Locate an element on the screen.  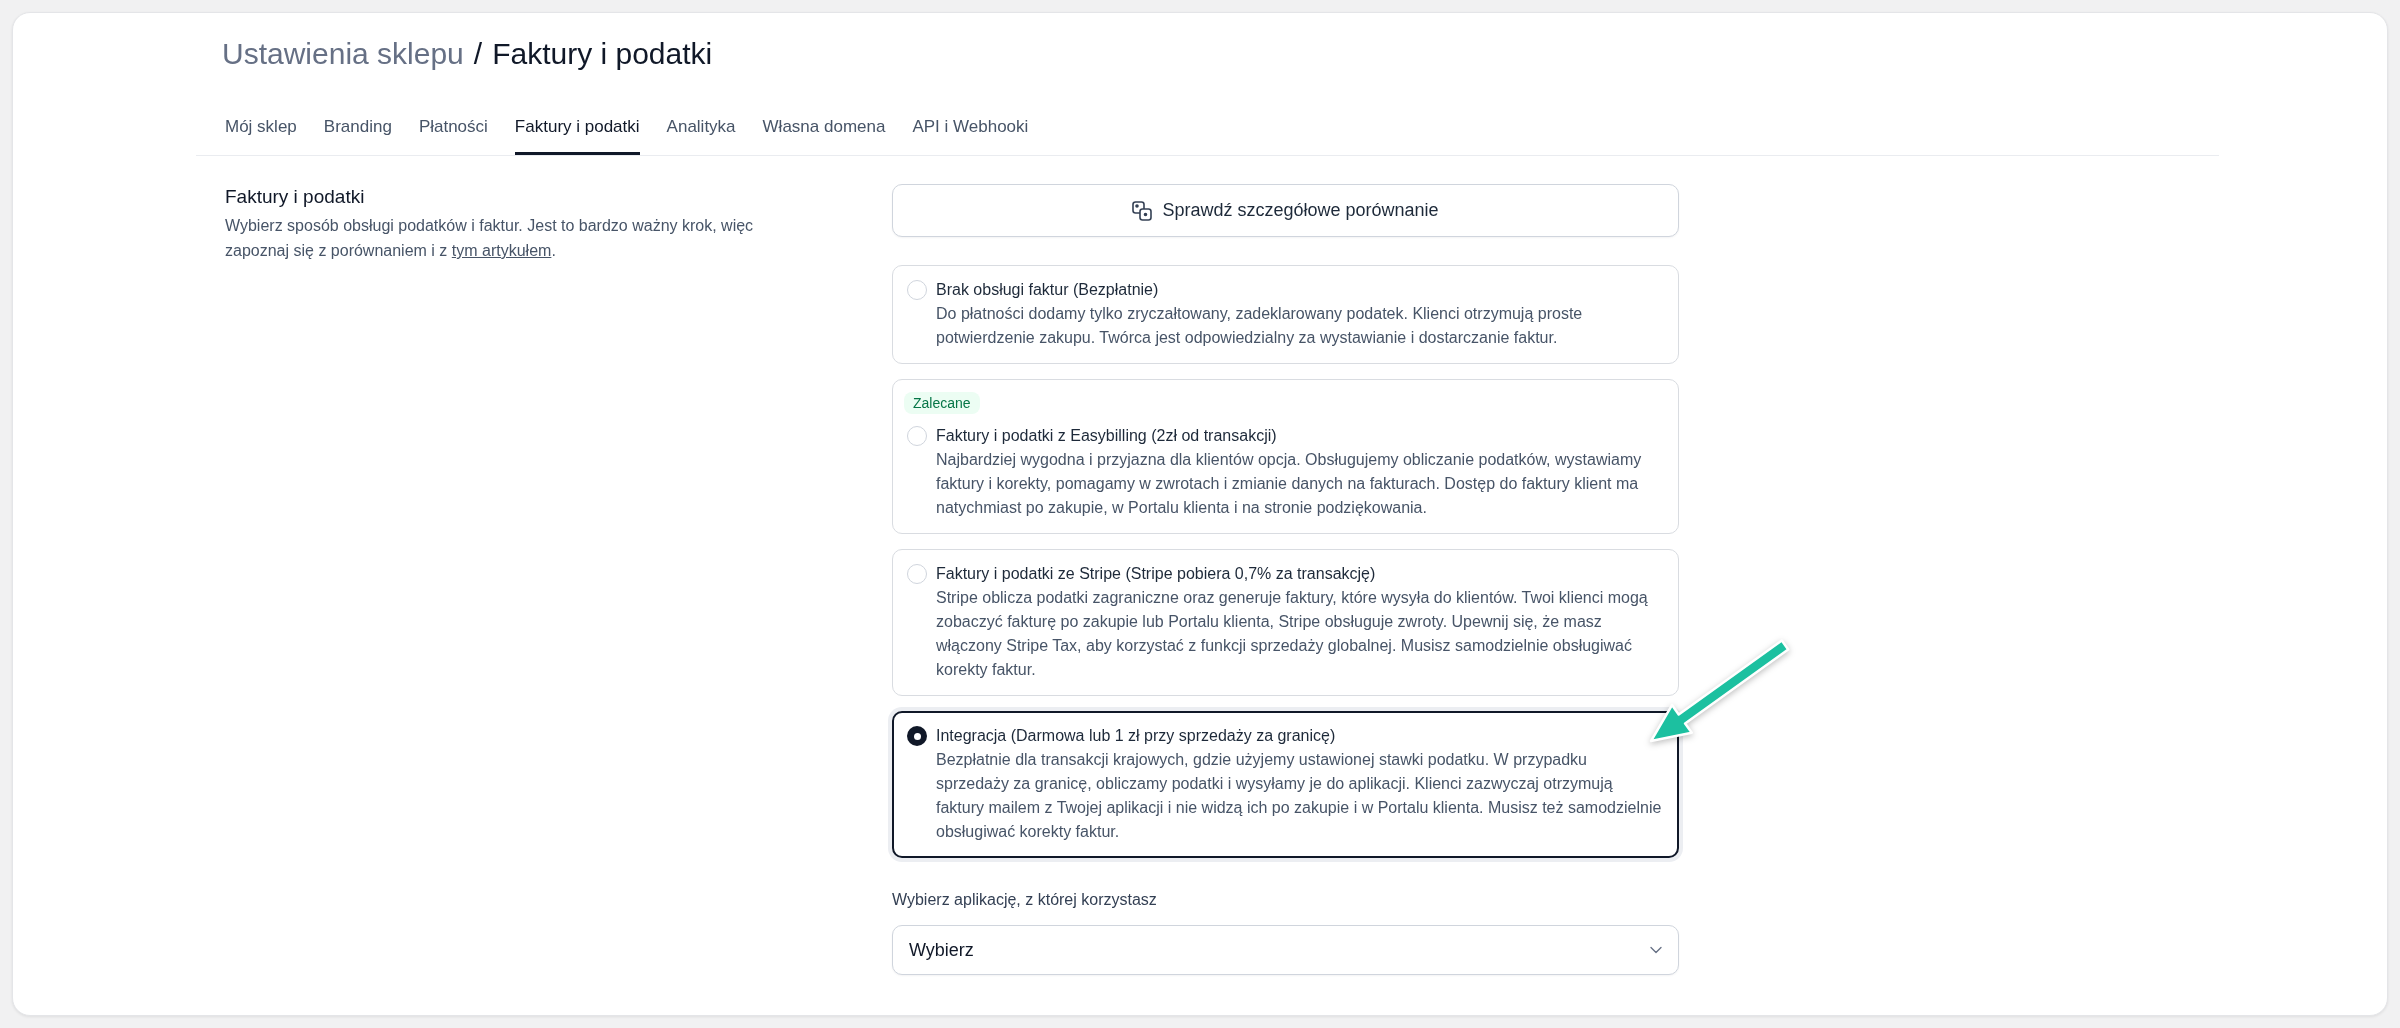
tab: Analityka is located at coordinates (701, 130).